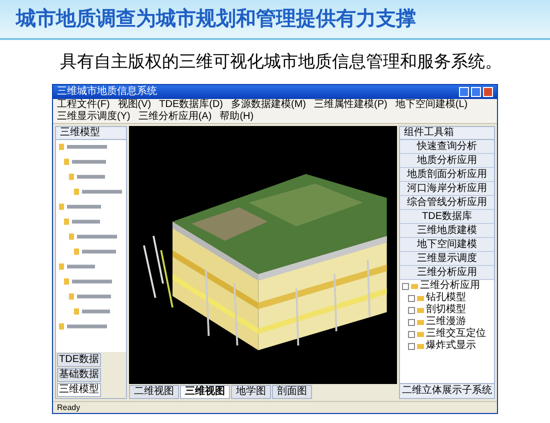 Image resolution: width=550 pixels, height=423 pixels. Describe the element at coordinates (447, 161) in the screenshot. I see `toolbox-button: 地质分析应用` at that location.